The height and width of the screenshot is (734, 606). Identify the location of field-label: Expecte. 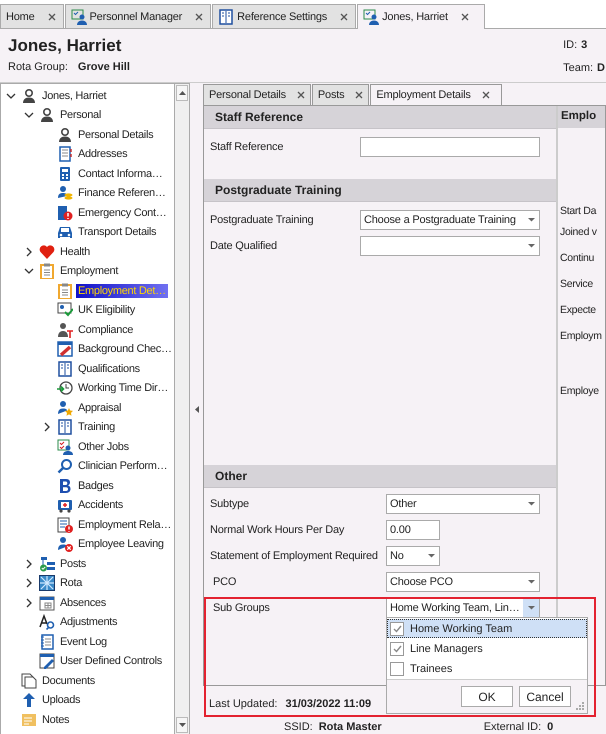
(578, 310).